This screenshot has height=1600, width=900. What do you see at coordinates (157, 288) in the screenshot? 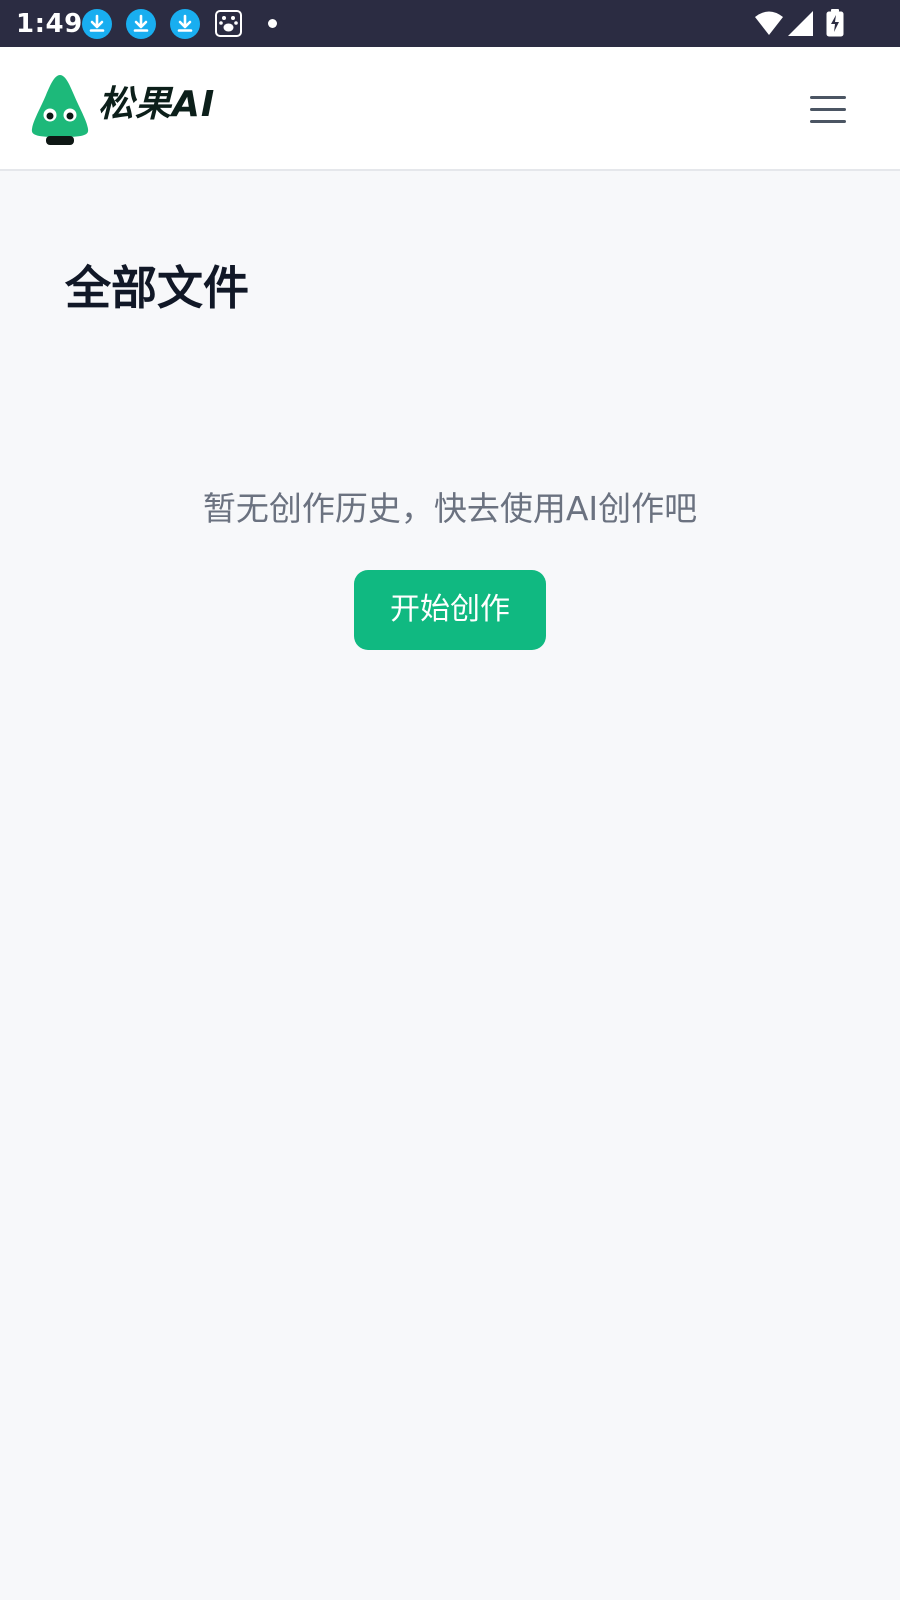
I see `page-title: 全部文件` at bounding box center [157, 288].